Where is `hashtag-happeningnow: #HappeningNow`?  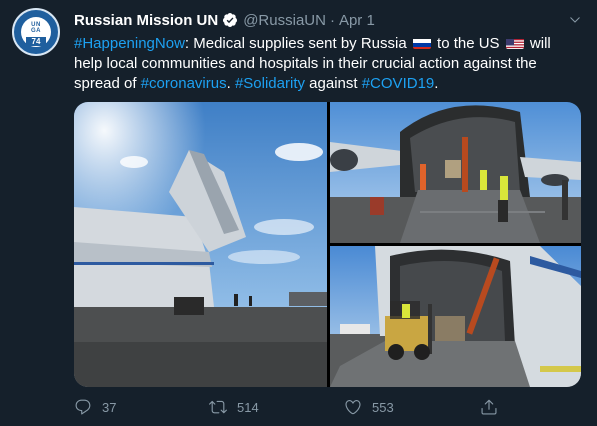 hashtag-happeningnow: #HappeningNow is located at coordinates (129, 43).